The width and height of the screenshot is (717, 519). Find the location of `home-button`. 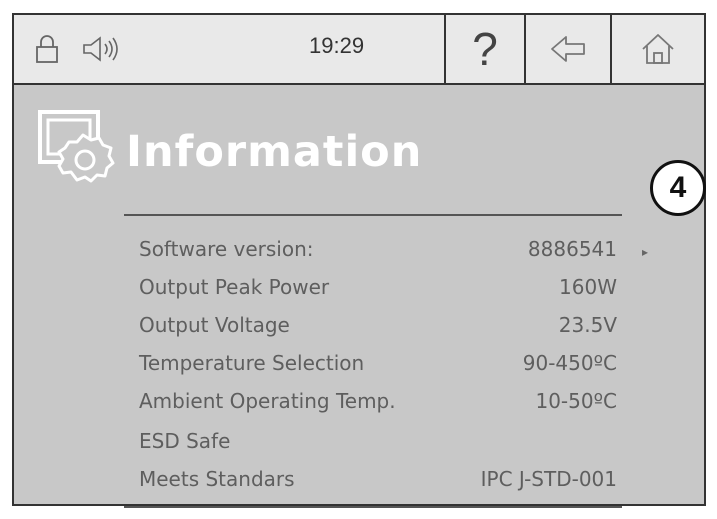

home-button is located at coordinates (657, 49).